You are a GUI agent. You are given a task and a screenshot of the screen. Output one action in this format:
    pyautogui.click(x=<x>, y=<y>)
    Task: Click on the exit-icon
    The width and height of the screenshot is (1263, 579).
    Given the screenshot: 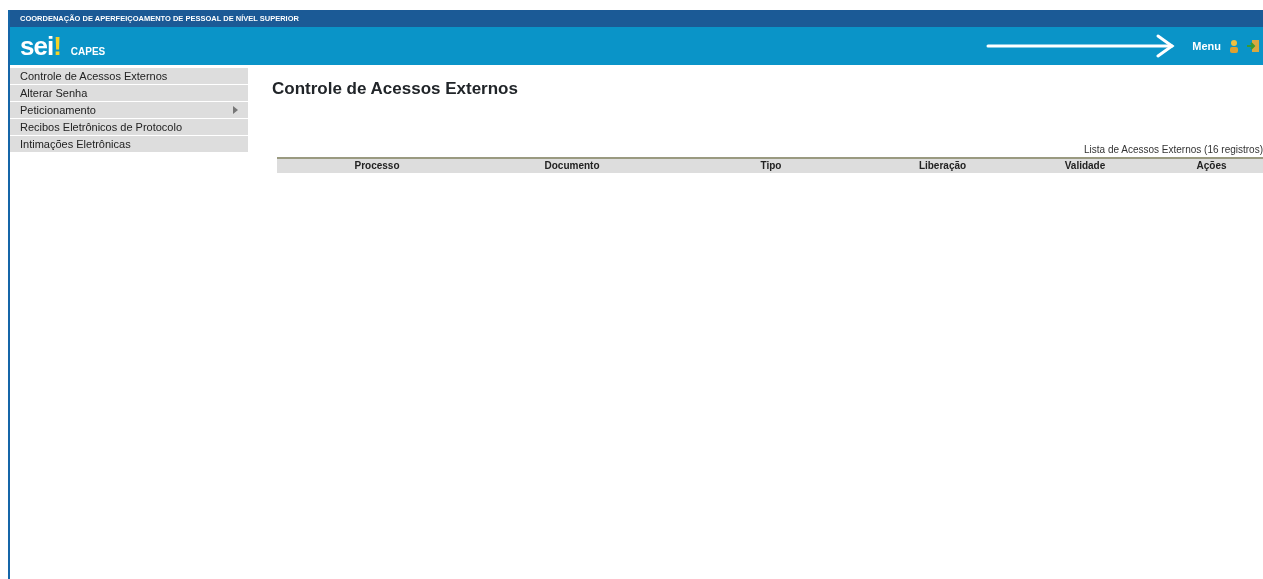 What is the action you would take?
    pyautogui.click(x=1253, y=46)
    